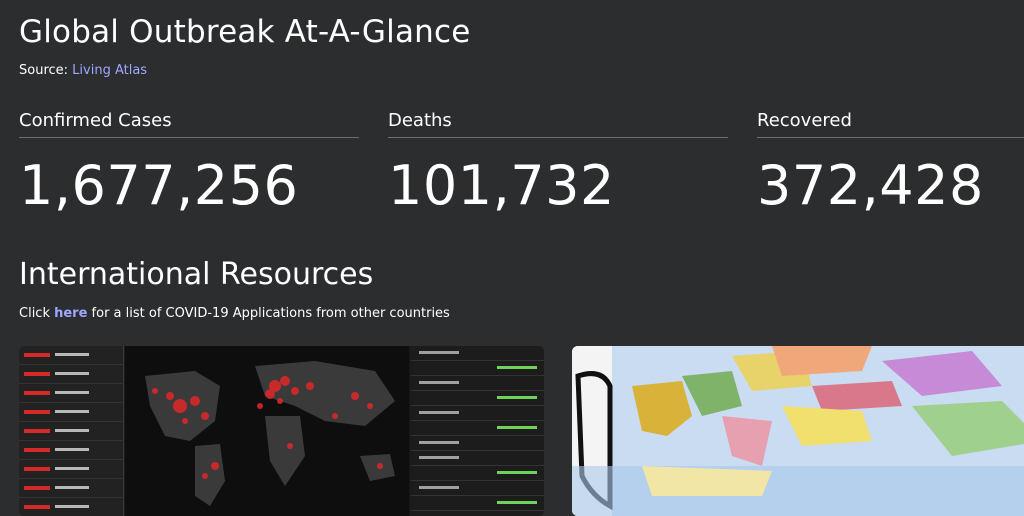 This screenshot has width=1024, height=516. What do you see at coordinates (245, 32) in the screenshot?
I see `page-title: Global Outbreak At-A-Glance` at bounding box center [245, 32].